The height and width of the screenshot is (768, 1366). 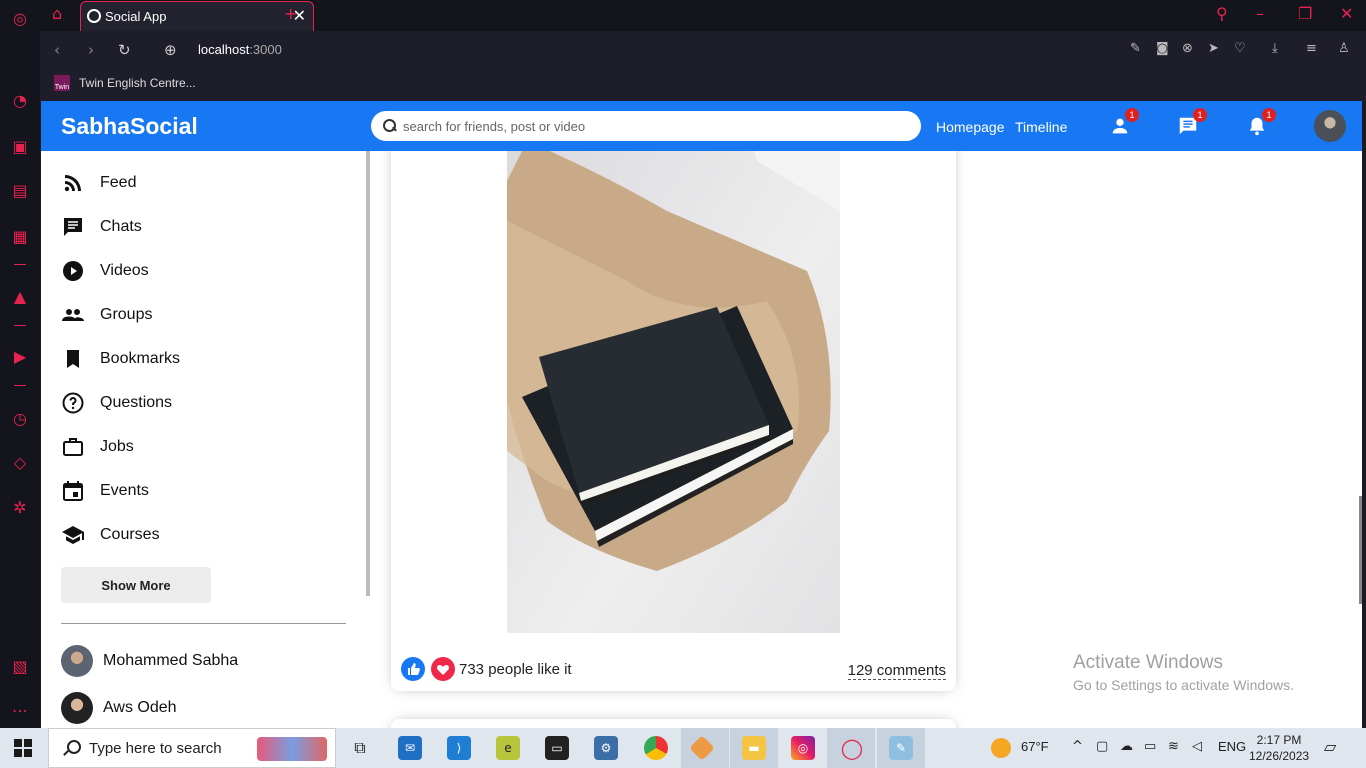 What do you see at coordinates (1260, 13) in the screenshot?
I see `minimize-icon: –` at bounding box center [1260, 13].